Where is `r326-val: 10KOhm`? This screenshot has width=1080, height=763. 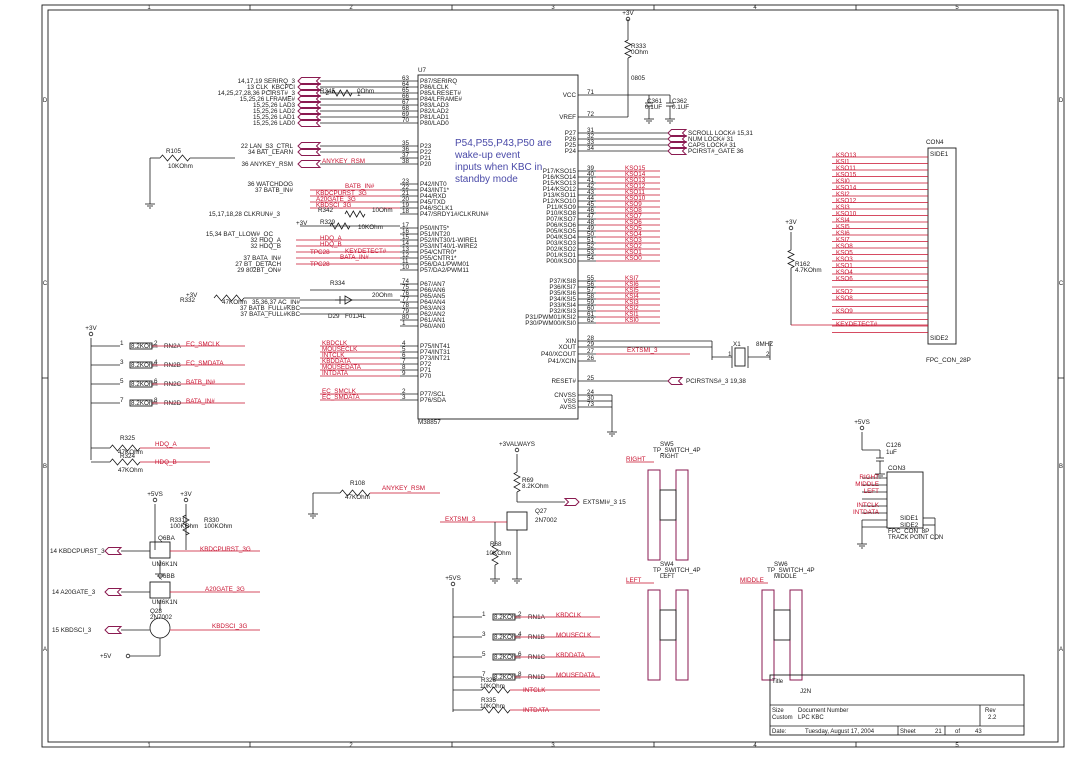
r326-val: 10KOhm is located at coordinates (492, 686).